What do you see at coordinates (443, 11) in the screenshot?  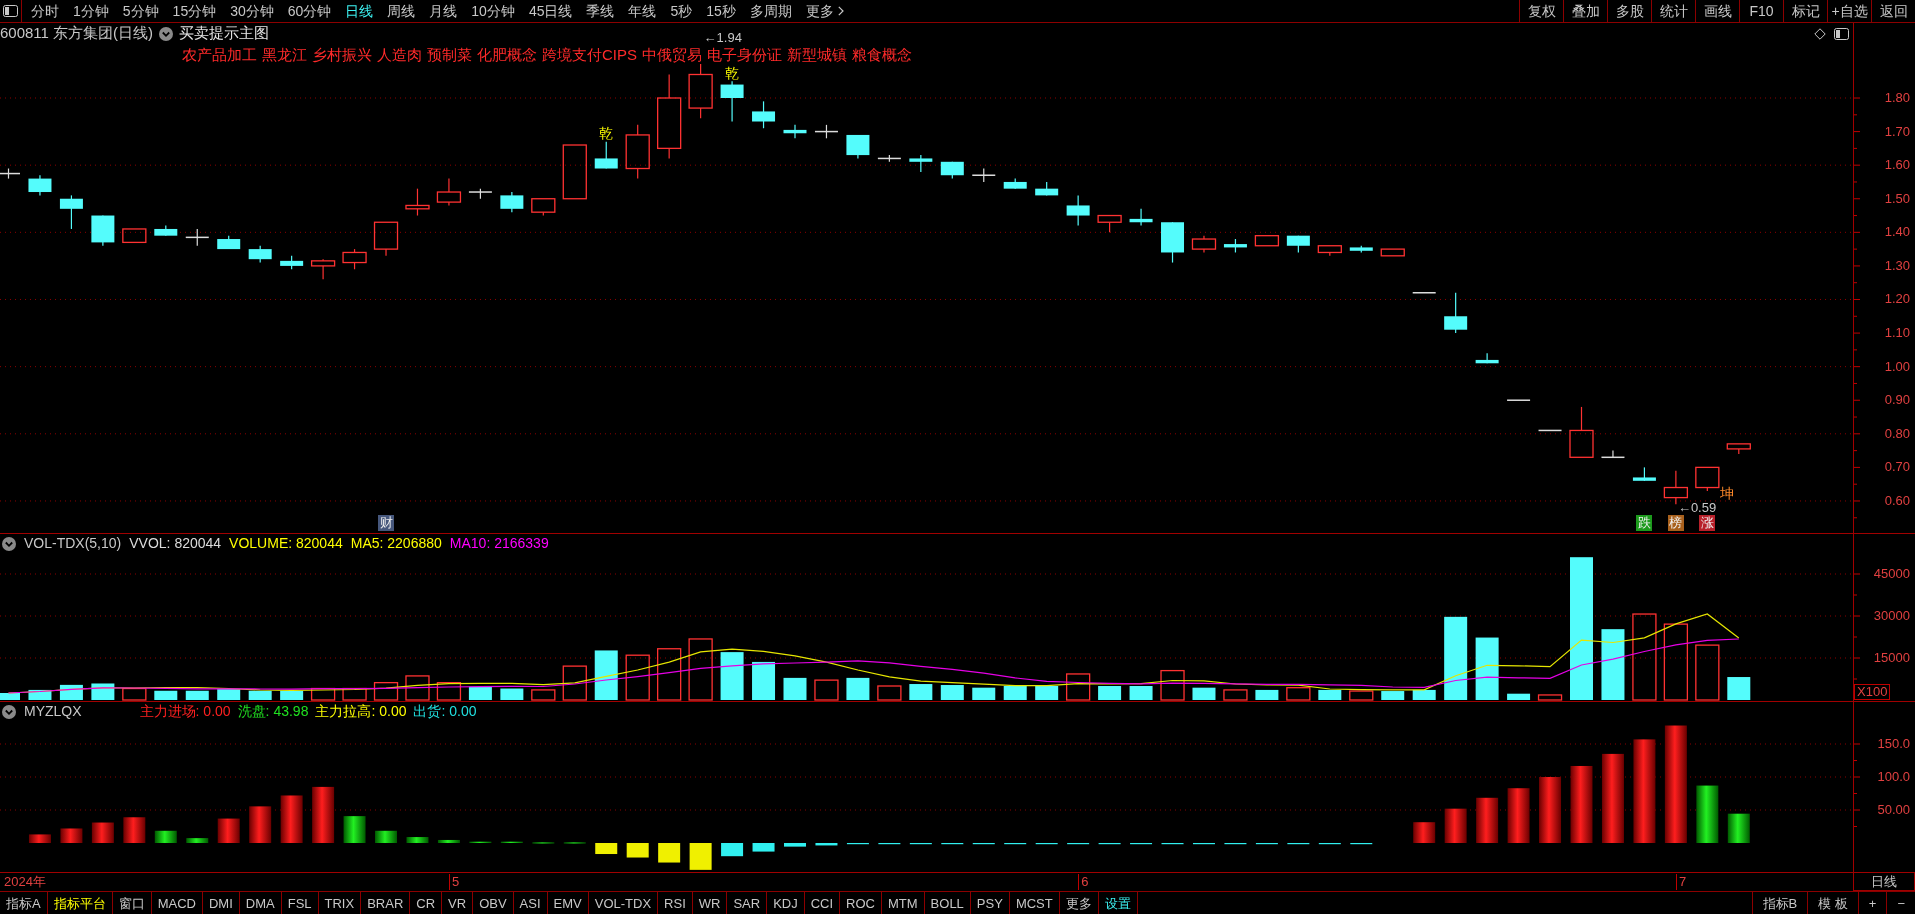 I see `period-tab: 月线` at bounding box center [443, 11].